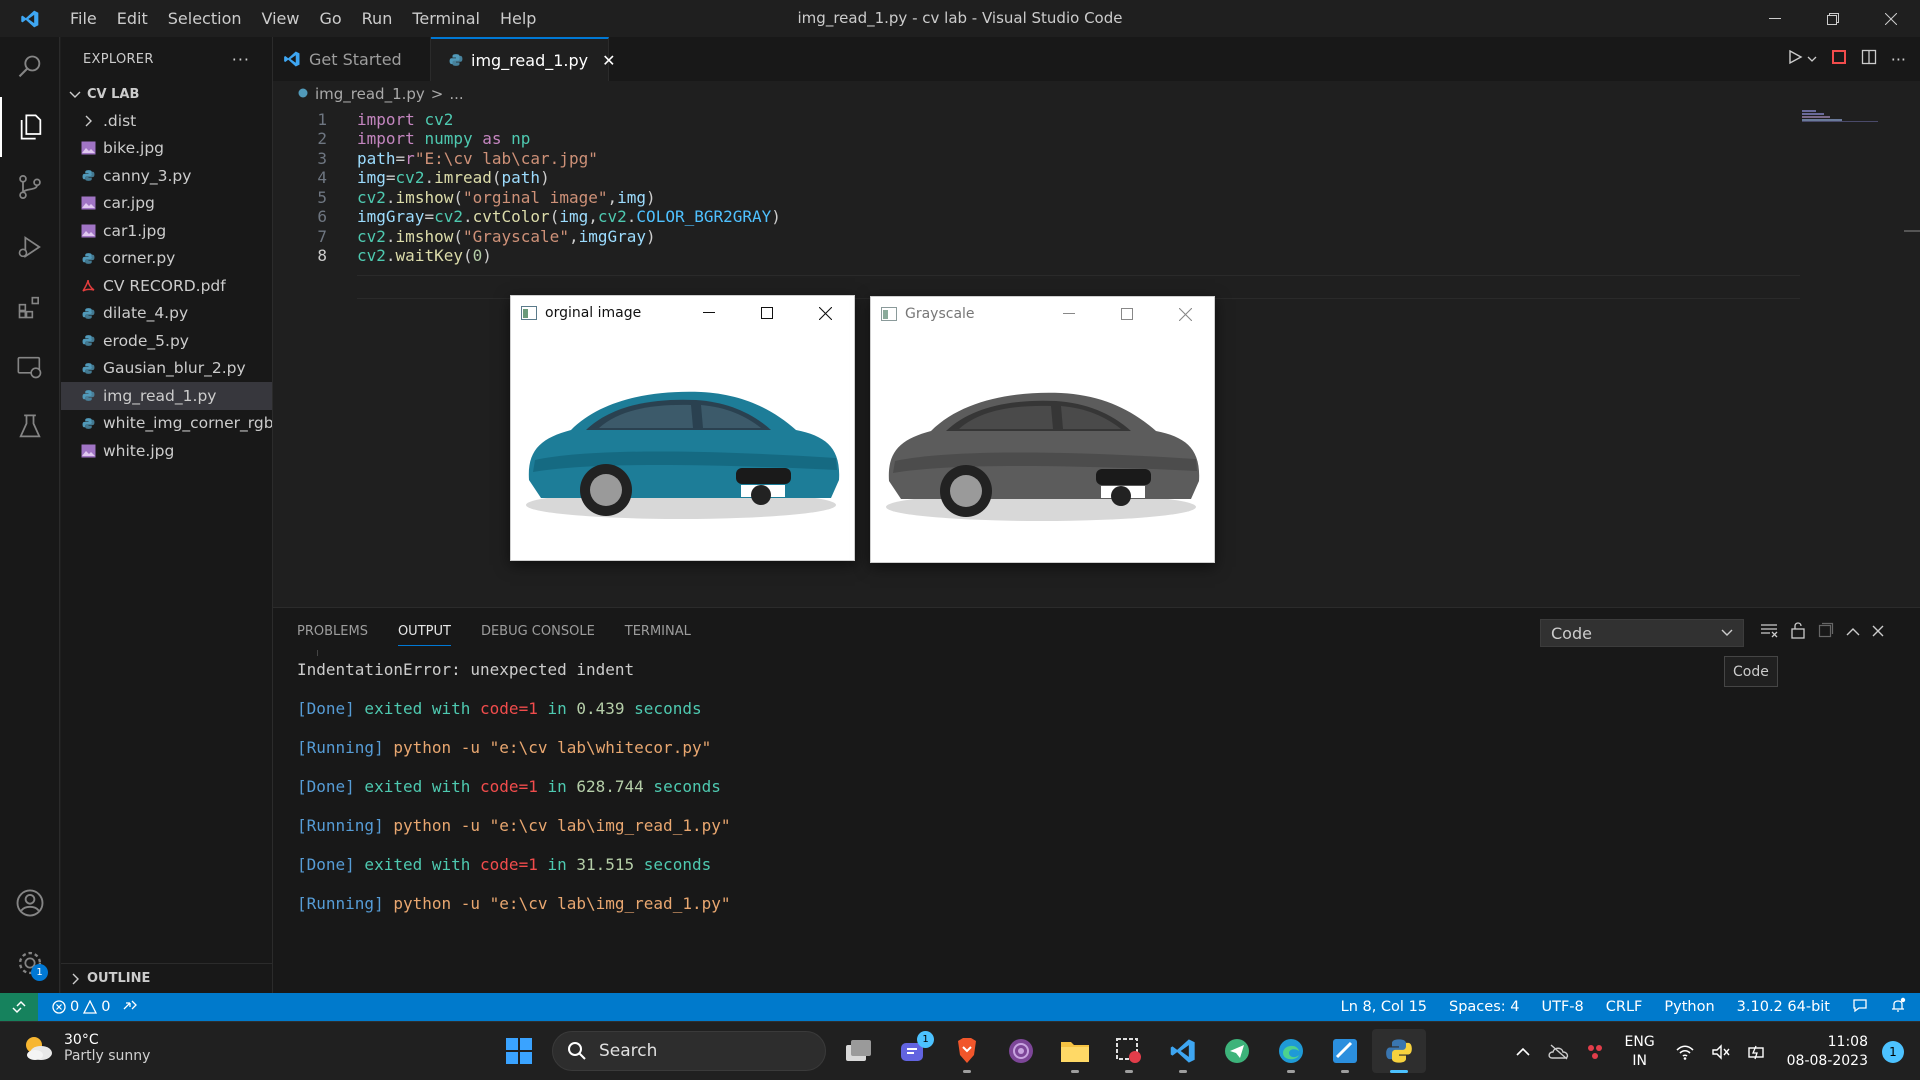 Image resolution: width=1920 pixels, height=1080 pixels. What do you see at coordinates (30, 187) in the screenshot?
I see `source-control-icon` at bounding box center [30, 187].